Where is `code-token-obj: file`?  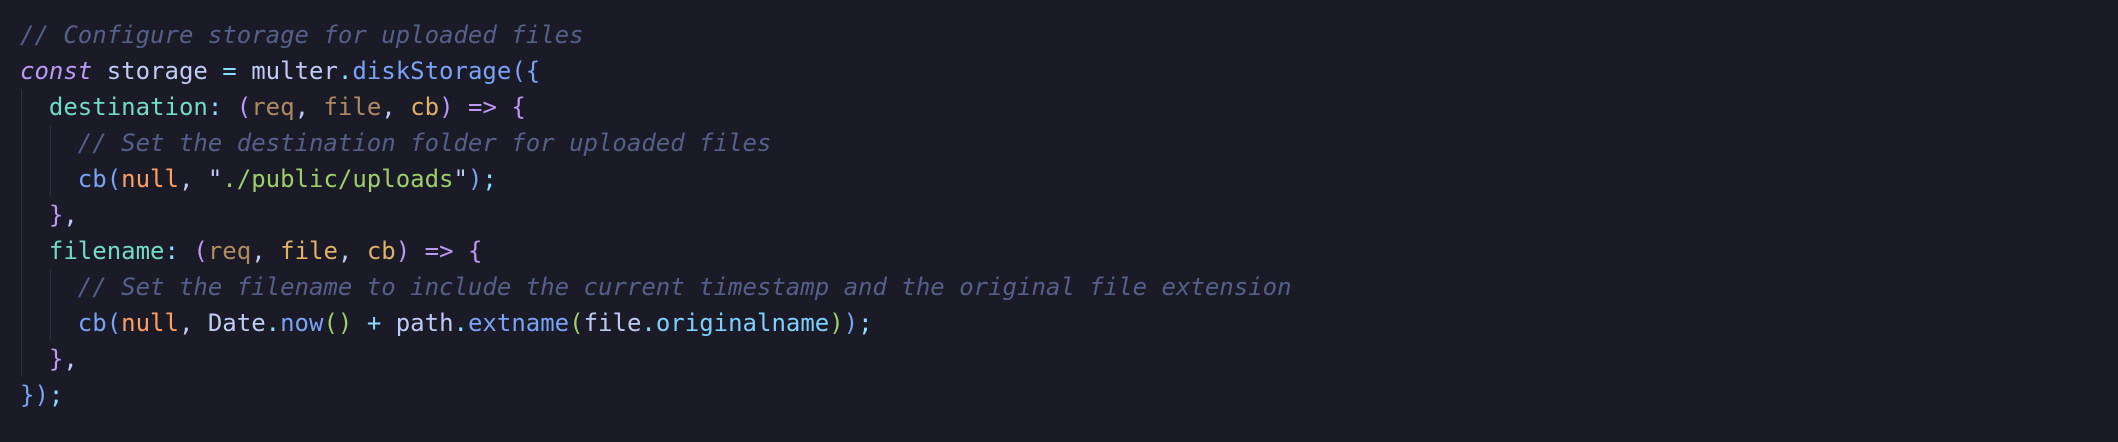
code-token-obj: file is located at coordinates (612, 323).